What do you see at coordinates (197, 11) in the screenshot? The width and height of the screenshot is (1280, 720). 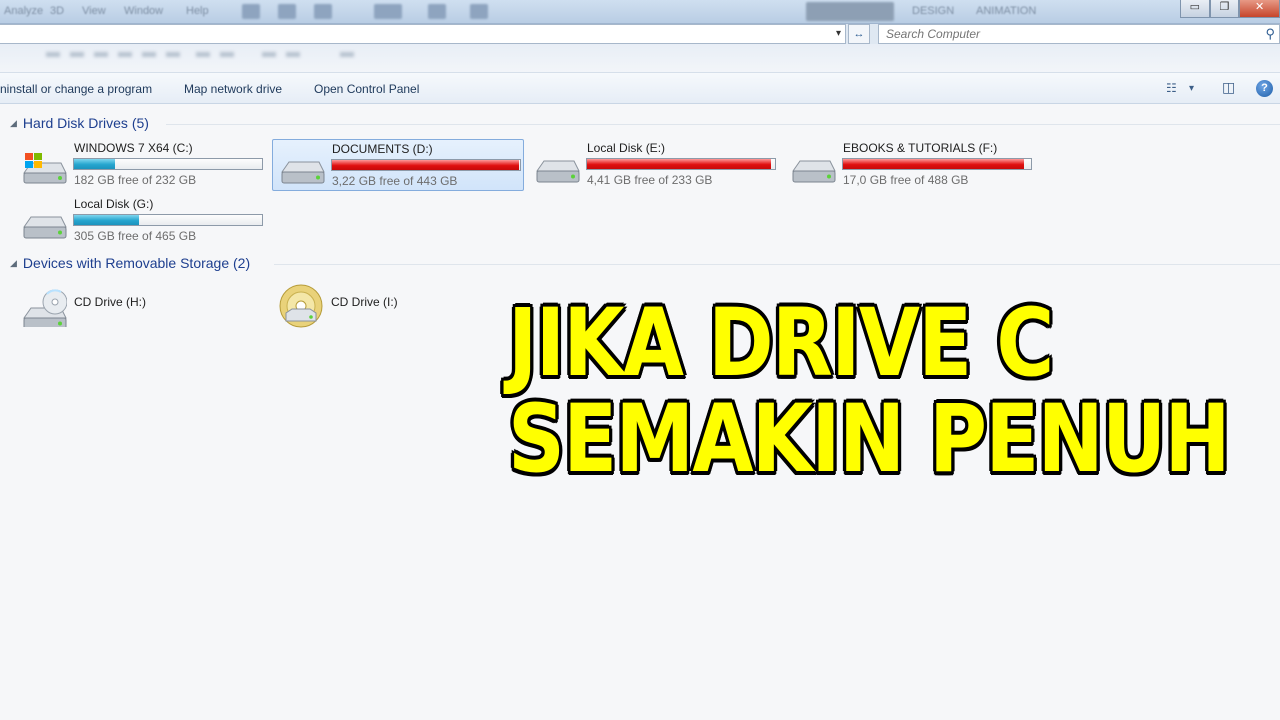 I see `menu-item-help: Help` at bounding box center [197, 11].